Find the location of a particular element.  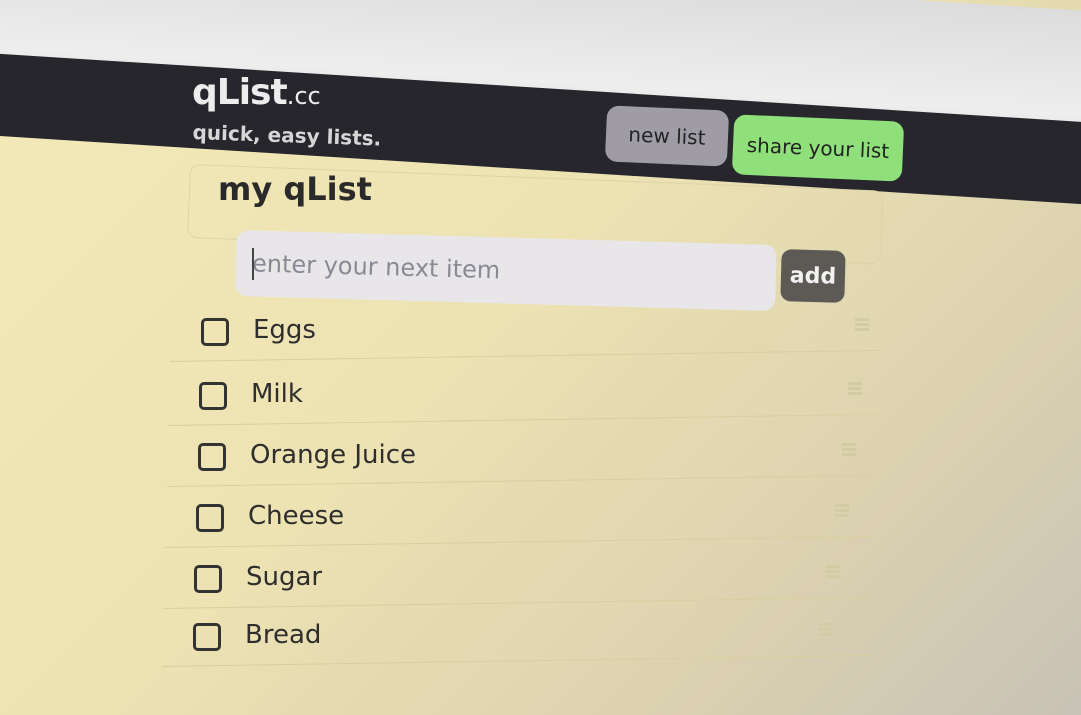

new-item-input is located at coordinates (506, 271).